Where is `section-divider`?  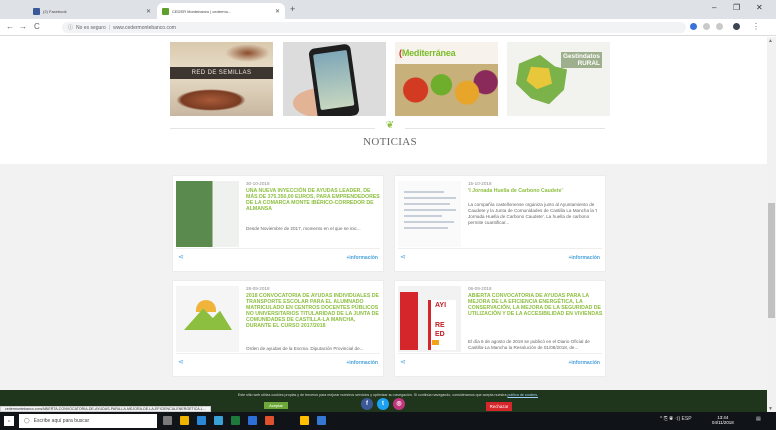
section-divider is located at coordinates (272, 128).